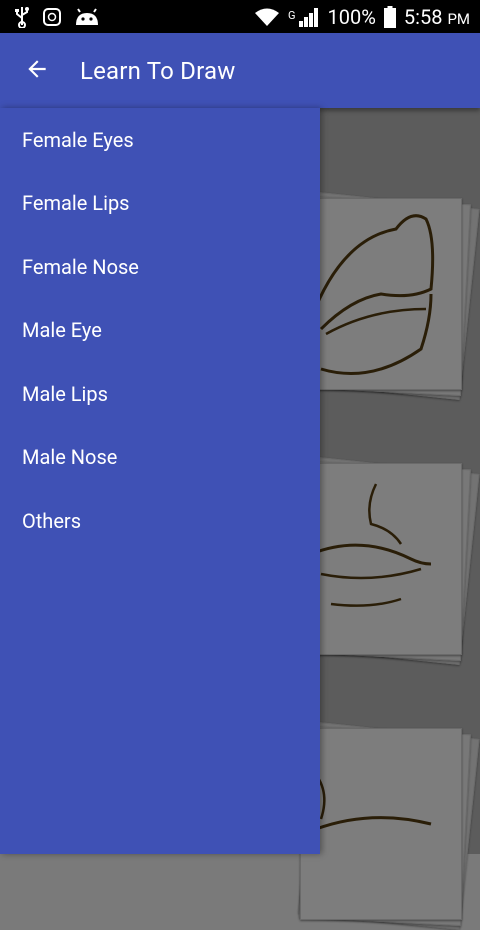 The height and width of the screenshot is (930, 480). I want to click on android-debug-icon, so click(87, 17).